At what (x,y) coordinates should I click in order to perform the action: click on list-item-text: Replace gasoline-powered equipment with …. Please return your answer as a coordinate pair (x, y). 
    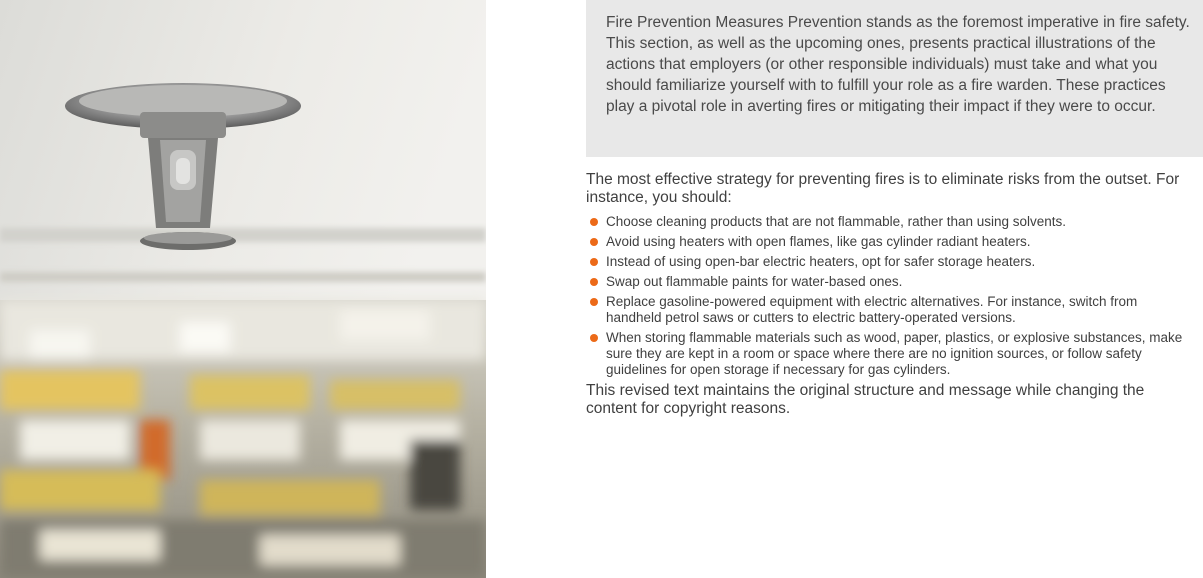
    Looking at the image, I should click on (872, 309).